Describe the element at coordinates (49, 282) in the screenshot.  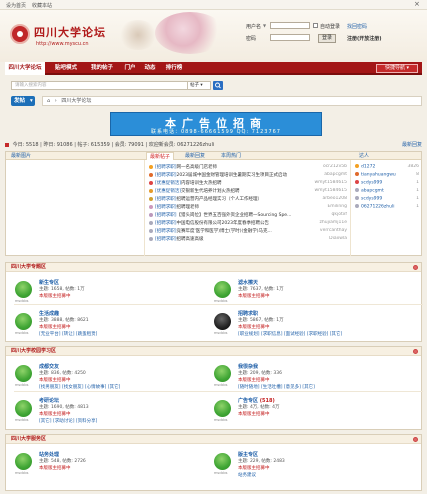
I see `forum-name: 新生专区` at that location.